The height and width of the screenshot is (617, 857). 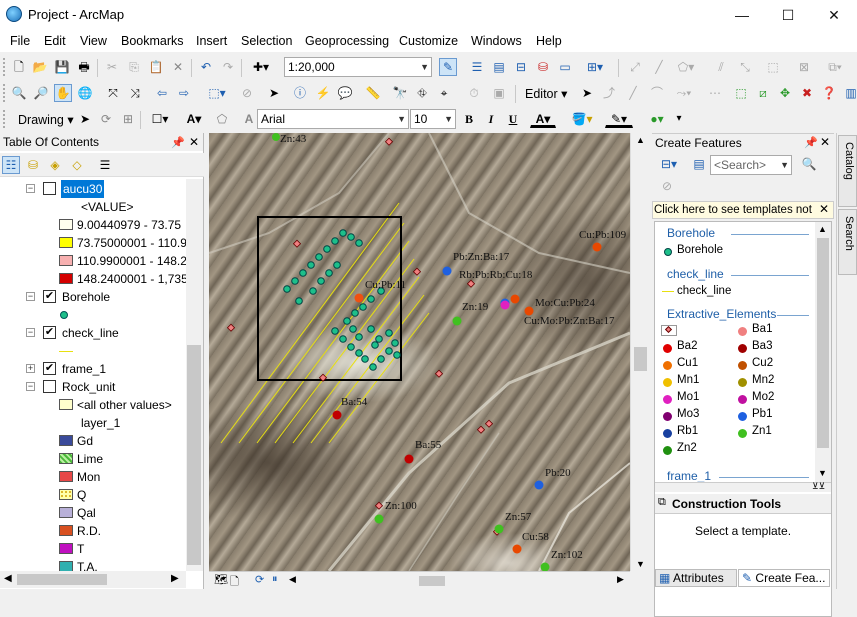 I want to click on scroll-down-icon: ▼, so click(x=640, y=564).